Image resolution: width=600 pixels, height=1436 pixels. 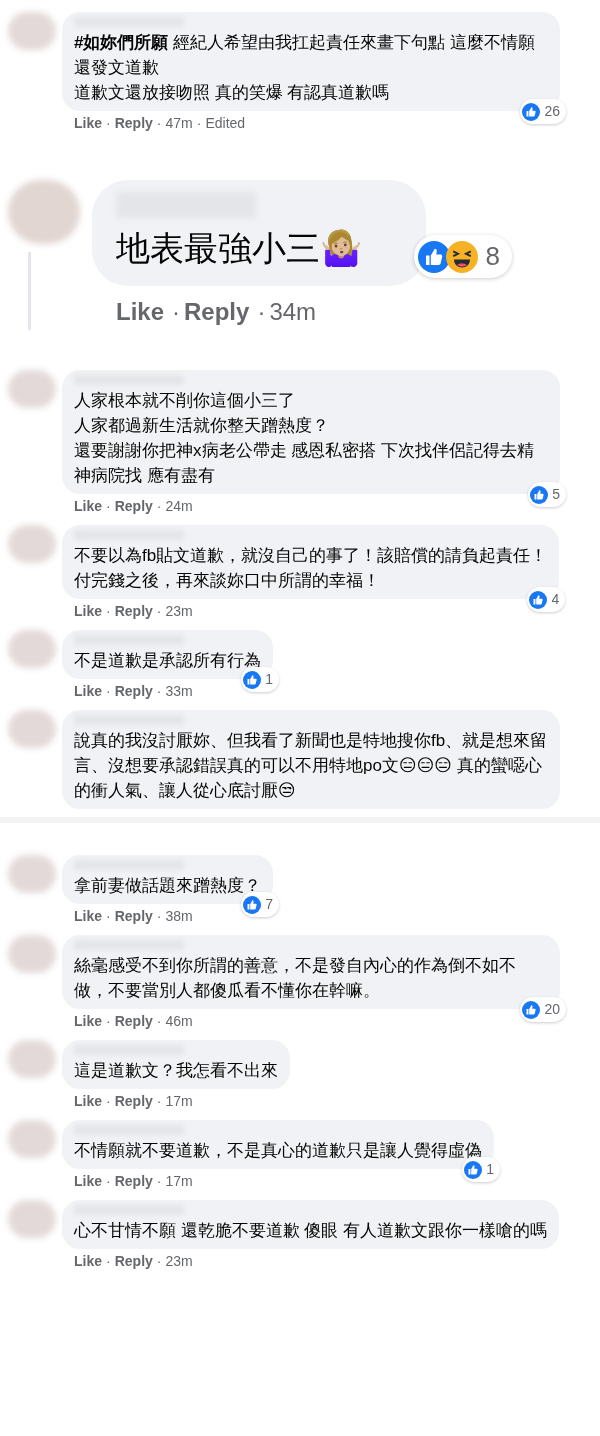 I want to click on comment-text: 人家都過新生活就你整天蹭熱度？, so click(x=202, y=426).